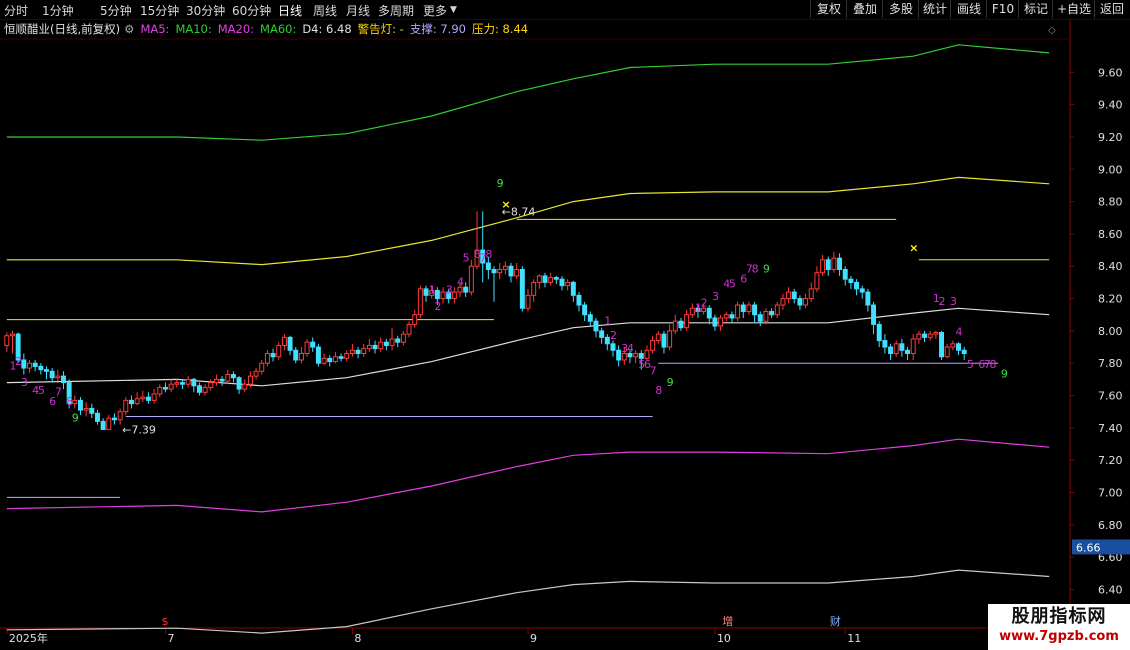 Image resolution: width=1130 pixels, height=650 pixels. Describe the element at coordinates (1059, 616) in the screenshot. I see `watermark-title: 股朋指标网` at that location.